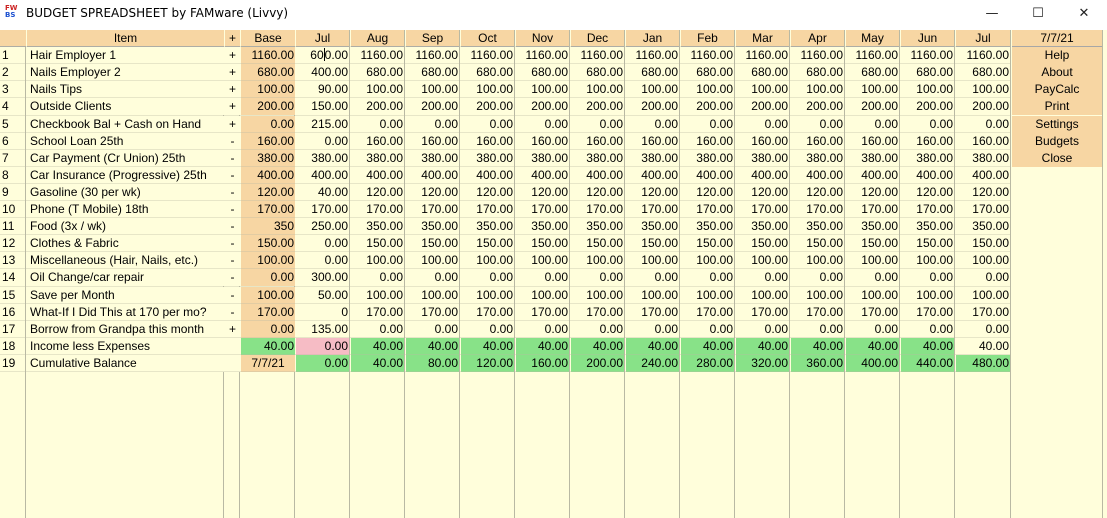 The height and width of the screenshot is (518, 1107). Describe the element at coordinates (125, 295) in the screenshot. I see `item-label: Save per Month` at that location.